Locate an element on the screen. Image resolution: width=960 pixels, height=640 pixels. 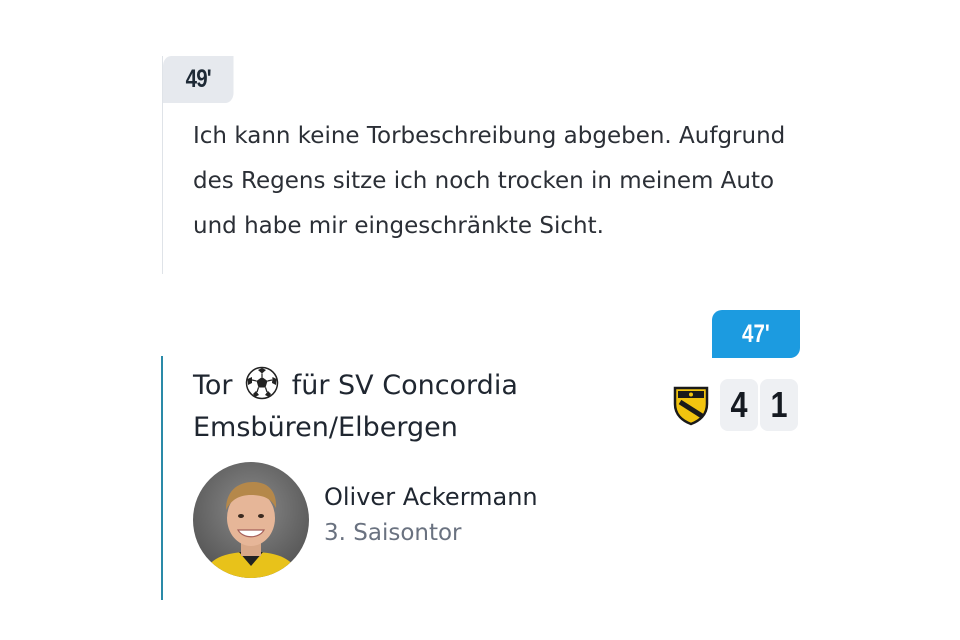
player-avatar is located at coordinates (251, 520).